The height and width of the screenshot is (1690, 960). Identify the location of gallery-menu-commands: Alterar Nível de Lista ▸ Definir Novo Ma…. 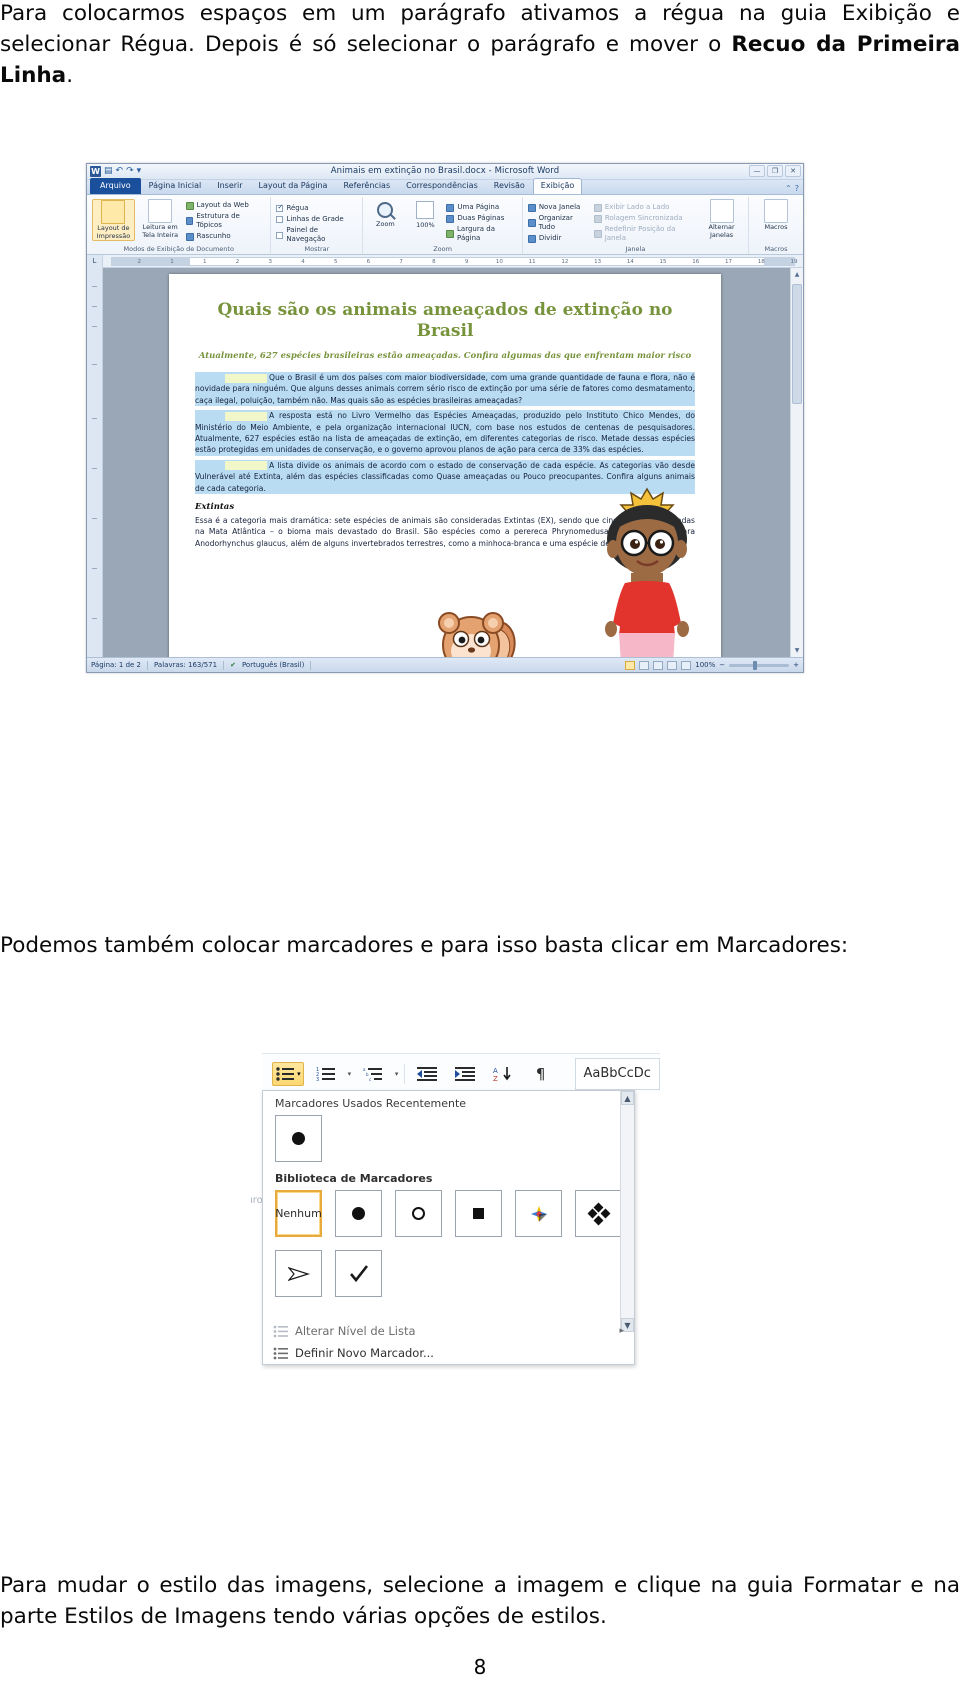
(448, 1342).